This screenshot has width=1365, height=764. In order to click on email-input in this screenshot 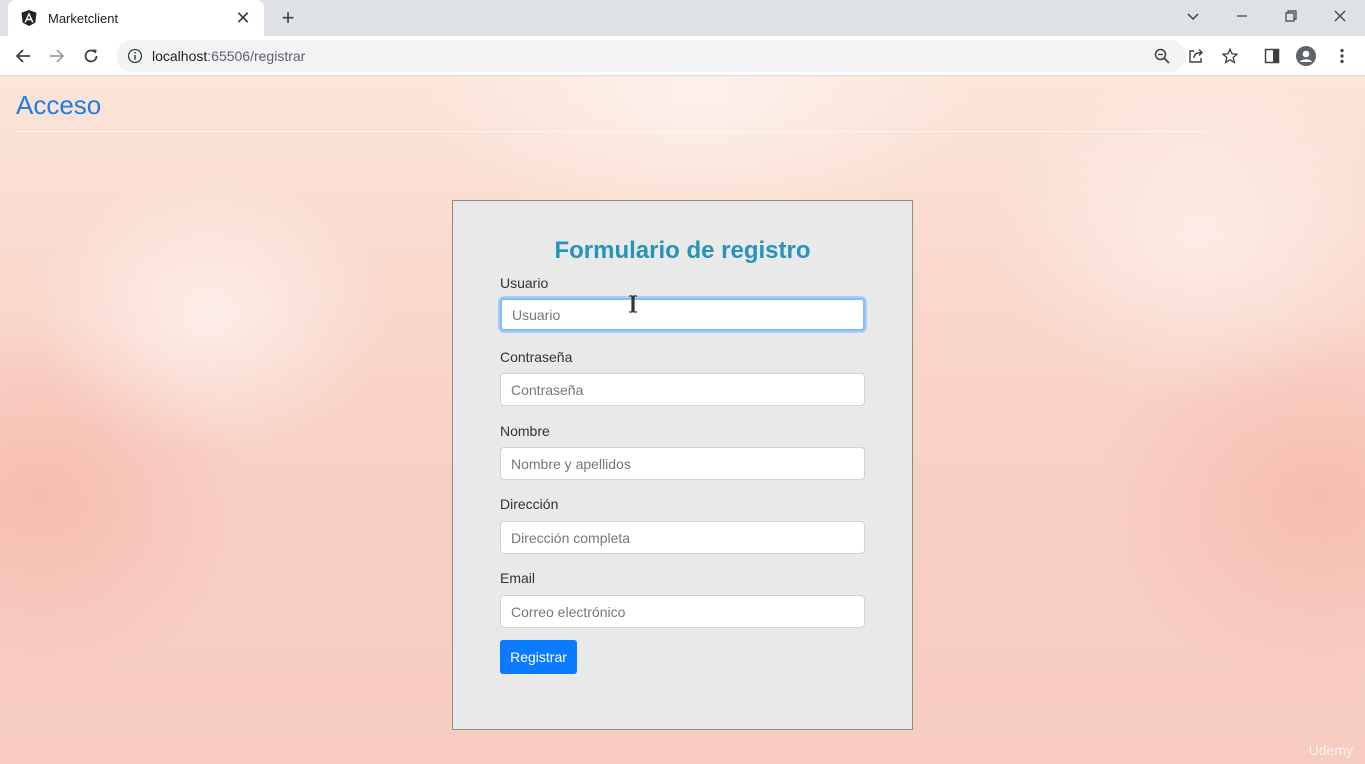, I will do `click(682, 611)`.